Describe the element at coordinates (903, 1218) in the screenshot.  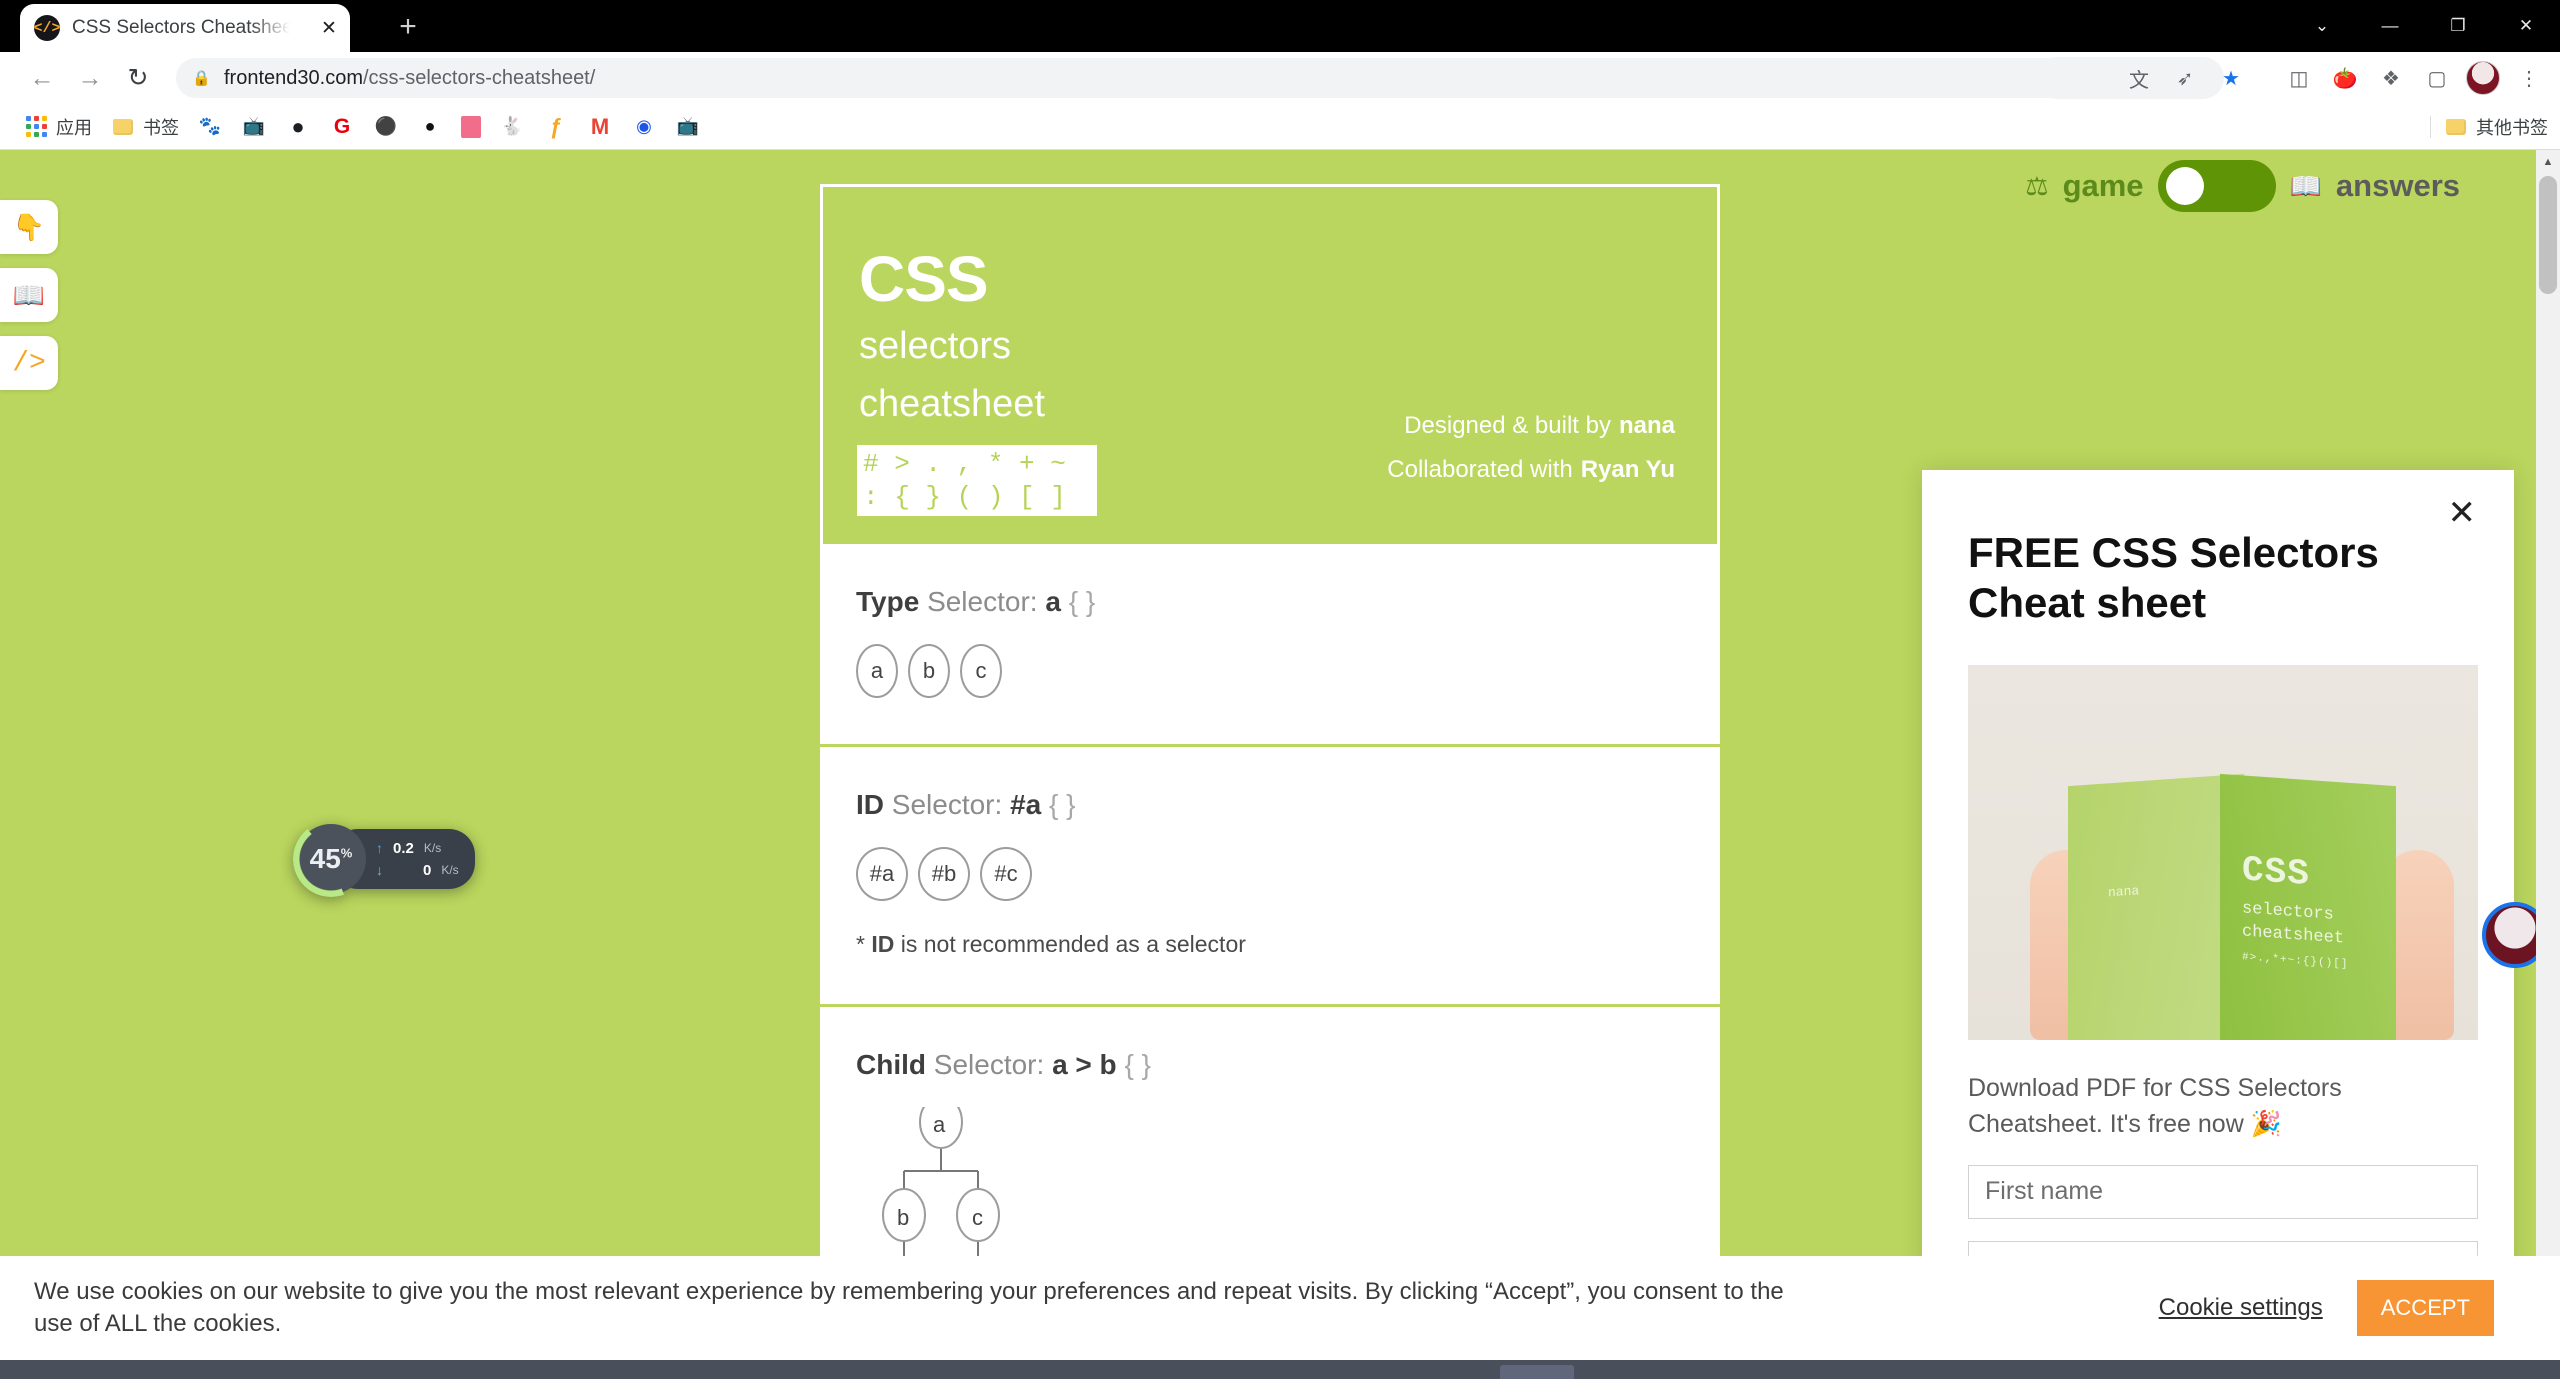
I see `tree-node-child-1: b` at that location.